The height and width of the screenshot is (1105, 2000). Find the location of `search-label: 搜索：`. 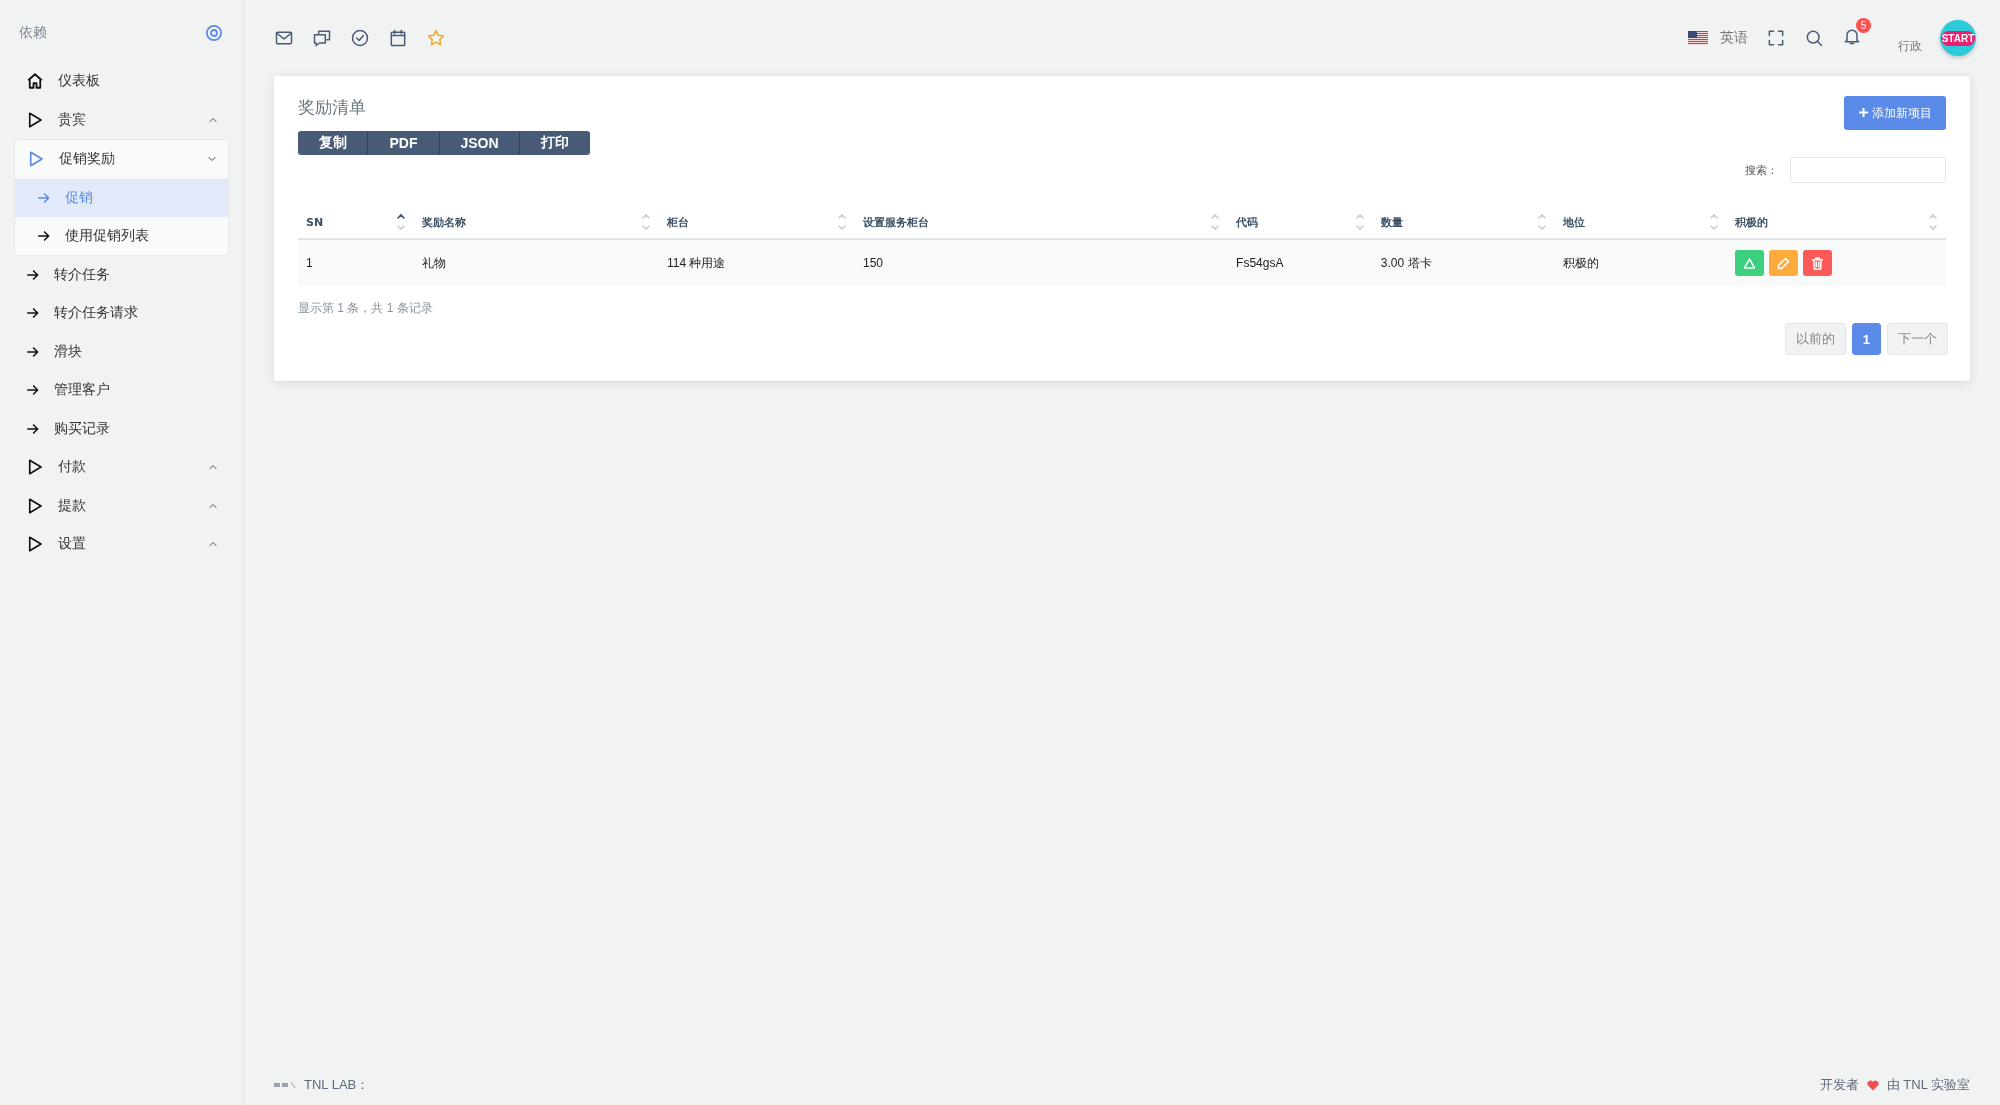

search-label: 搜索： is located at coordinates (1761, 170).